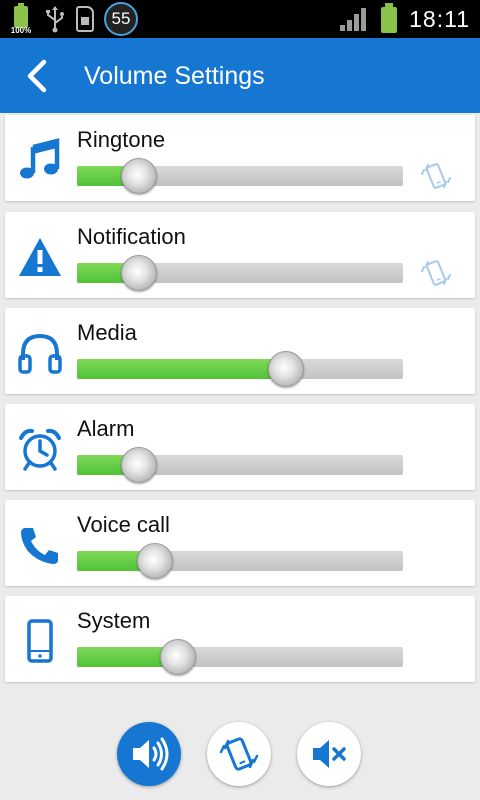 The image size is (480, 800). Describe the element at coordinates (389, 18) in the screenshot. I see `battery-icon` at that location.